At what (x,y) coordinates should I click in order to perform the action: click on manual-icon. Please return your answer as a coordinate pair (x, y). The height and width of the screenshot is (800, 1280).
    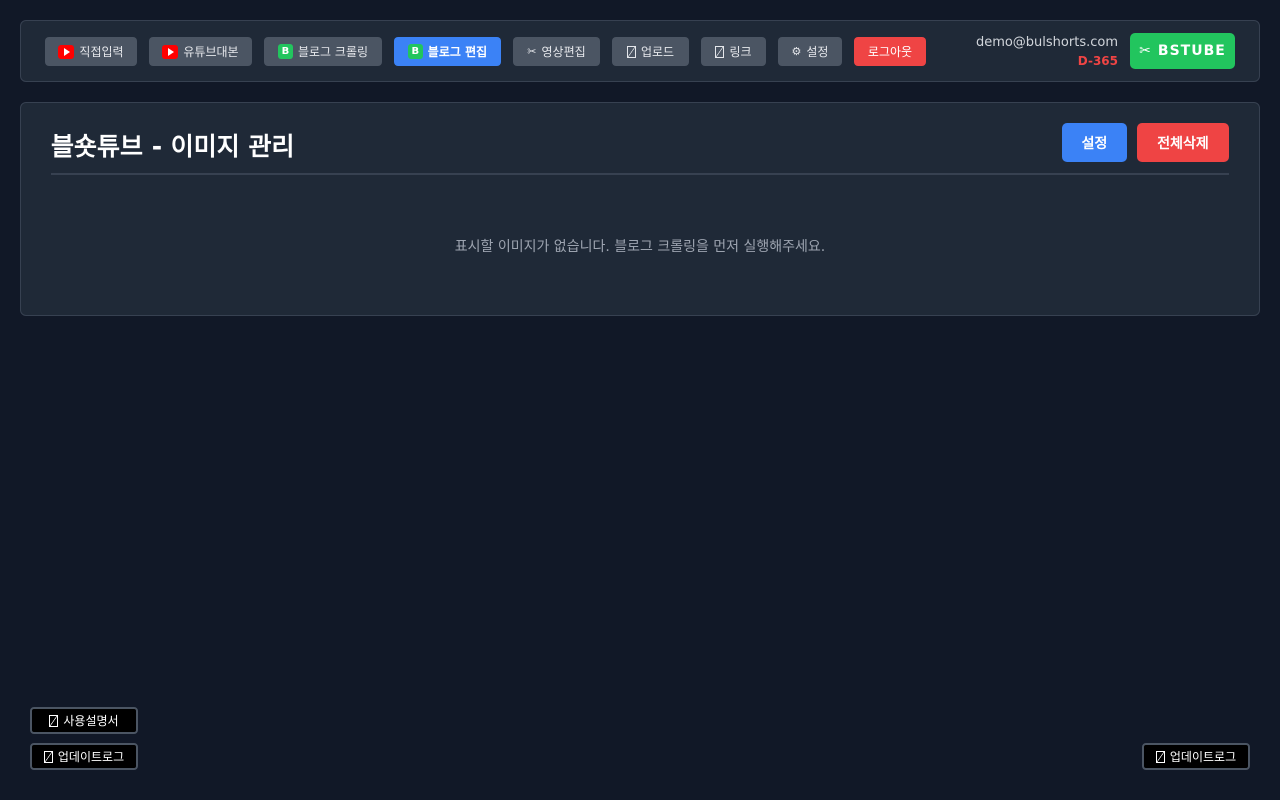
    Looking at the image, I should click on (54, 720).